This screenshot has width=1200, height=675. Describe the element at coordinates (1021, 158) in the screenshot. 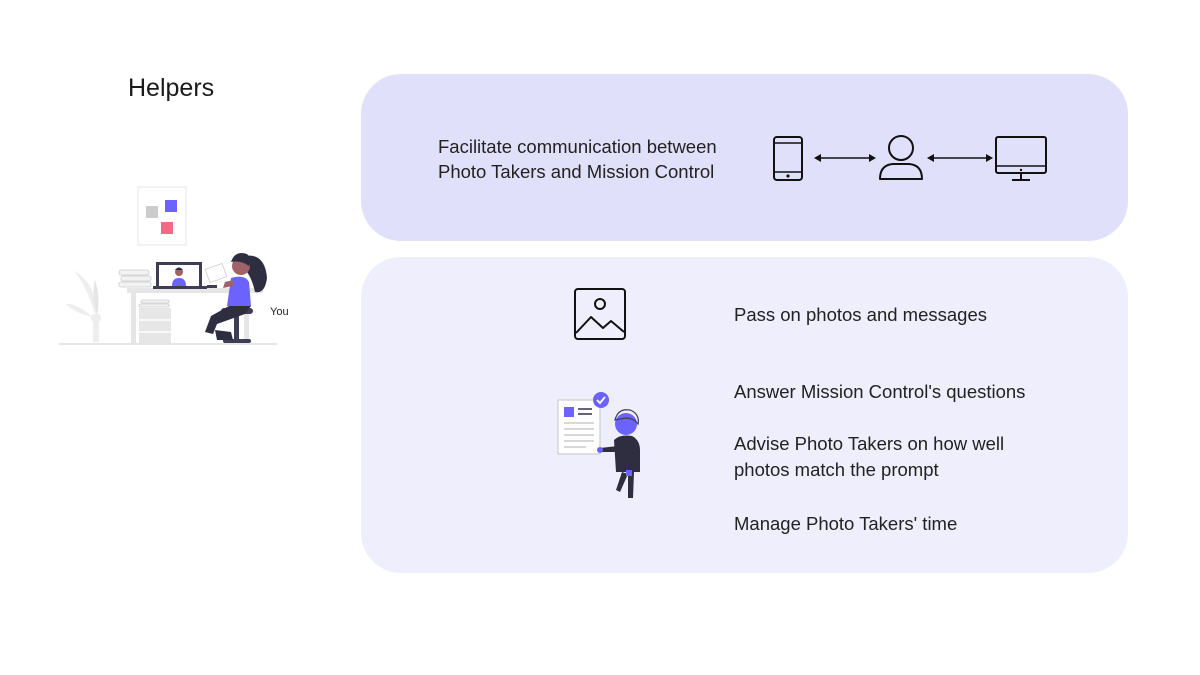

I see `monitor-icon` at that location.